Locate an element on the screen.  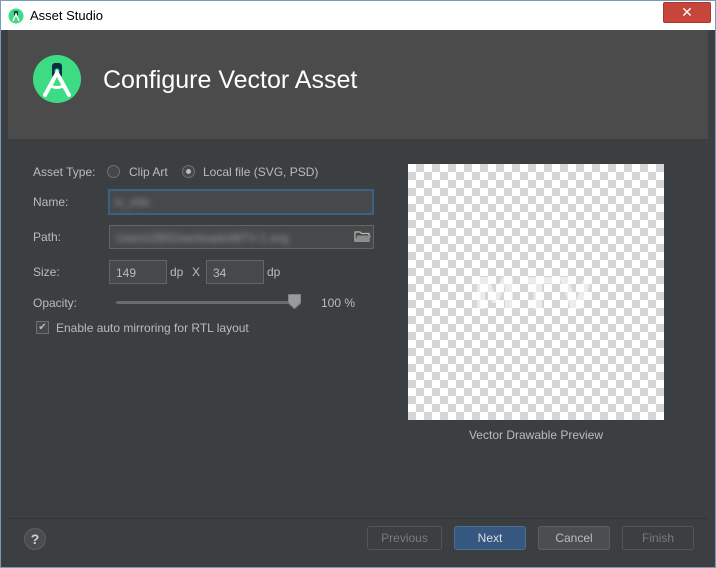
path-label: Path: is located at coordinates (47, 237).